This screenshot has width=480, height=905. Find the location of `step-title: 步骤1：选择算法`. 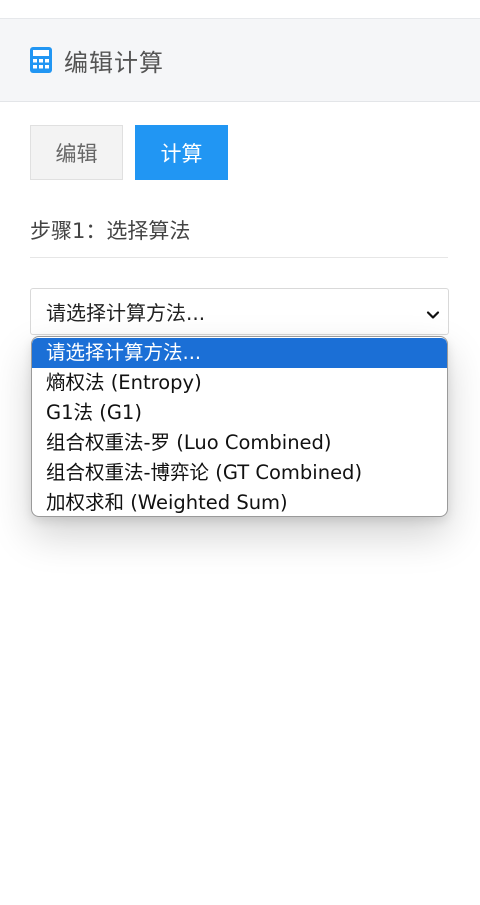

step-title: 步骤1：选择算法 is located at coordinates (239, 236).